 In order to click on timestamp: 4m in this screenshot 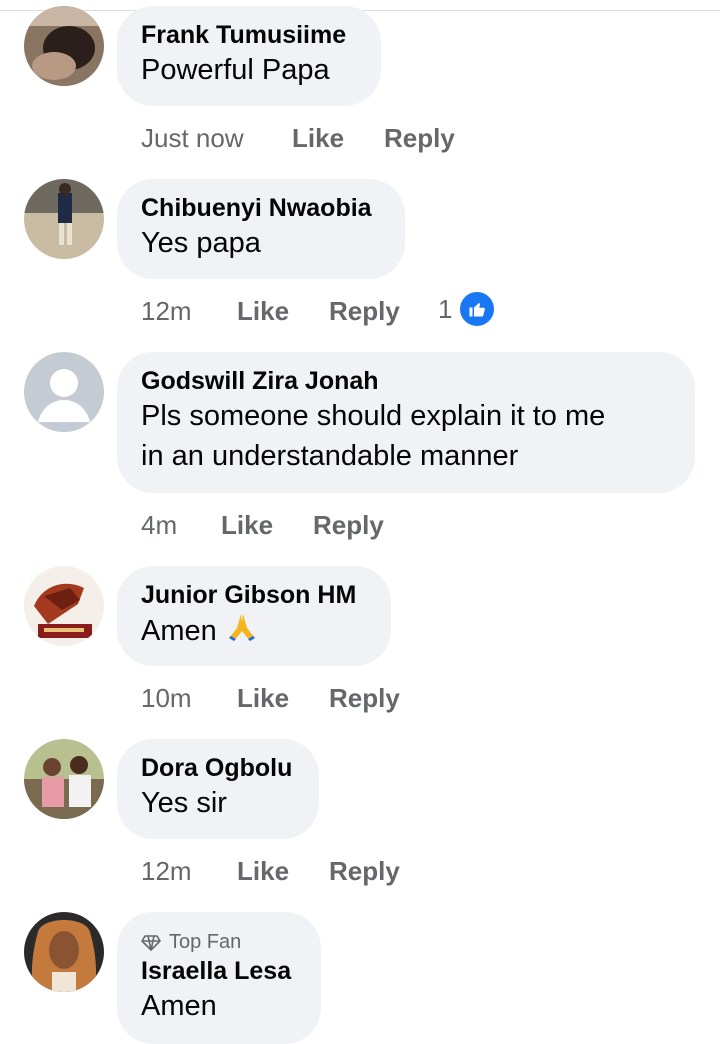, I will do `click(159, 525)`.